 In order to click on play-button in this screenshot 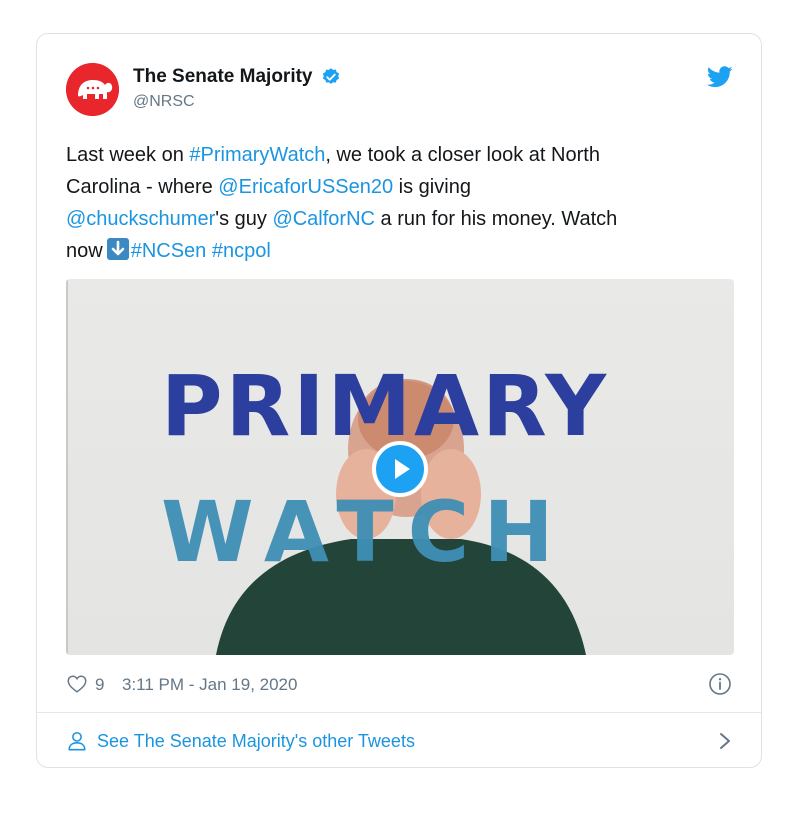, I will do `click(400, 469)`.